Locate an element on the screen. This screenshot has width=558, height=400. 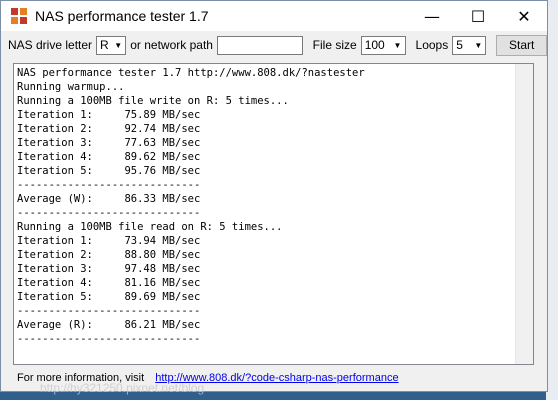
loops-dropdown: 5 ▼ is located at coordinates (469, 45).